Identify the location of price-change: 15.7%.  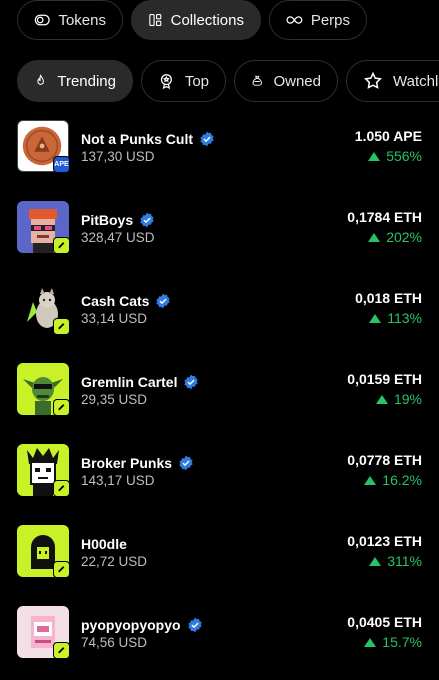
(393, 642).